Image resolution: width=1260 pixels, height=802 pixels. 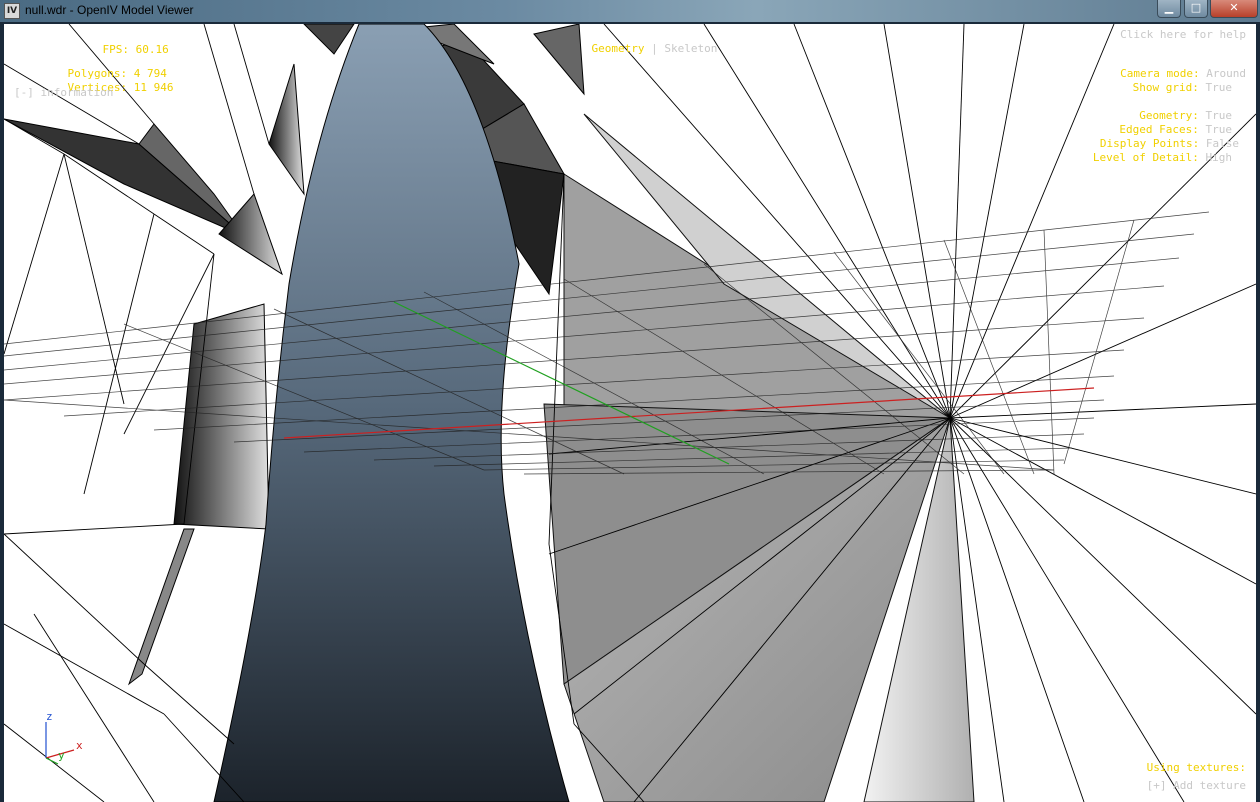 What do you see at coordinates (1165, 87) in the screenshot?
I see `show-grid-label: Show grid:` at bounding box center [1165, 87].